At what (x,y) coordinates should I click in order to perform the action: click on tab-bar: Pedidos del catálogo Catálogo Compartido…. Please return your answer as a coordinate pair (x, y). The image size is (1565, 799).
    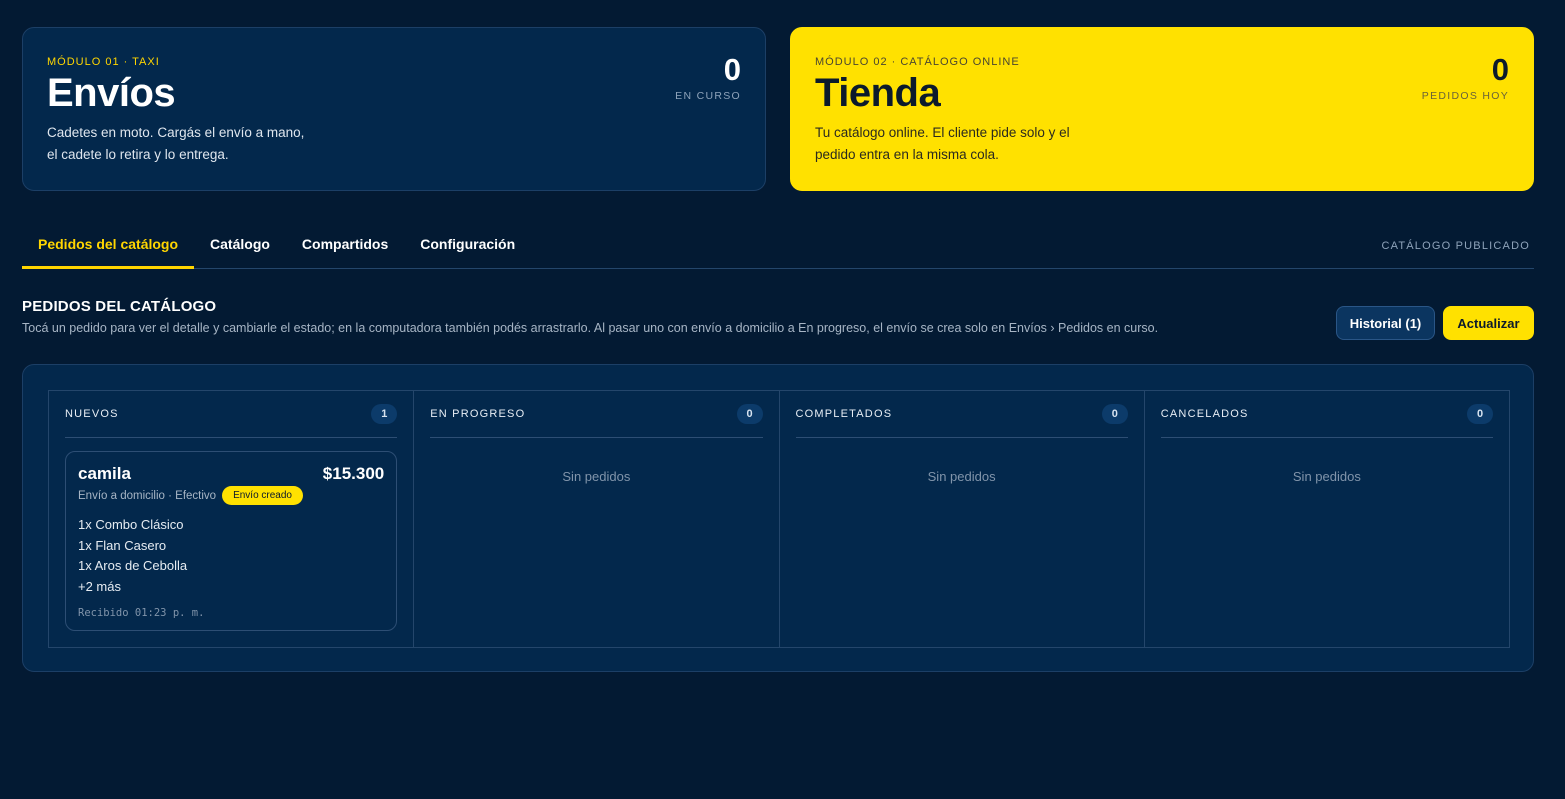
    Looking at the image, I should click on (778, 246).